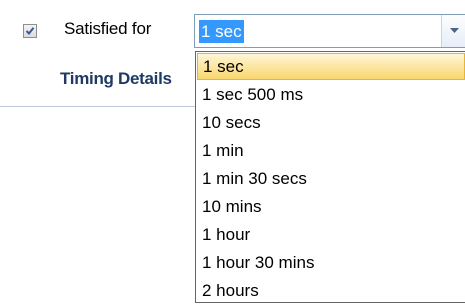 This screenshot has height=304, width=465. I want to click on dropdown-arrow-icon, so click(454, 30).